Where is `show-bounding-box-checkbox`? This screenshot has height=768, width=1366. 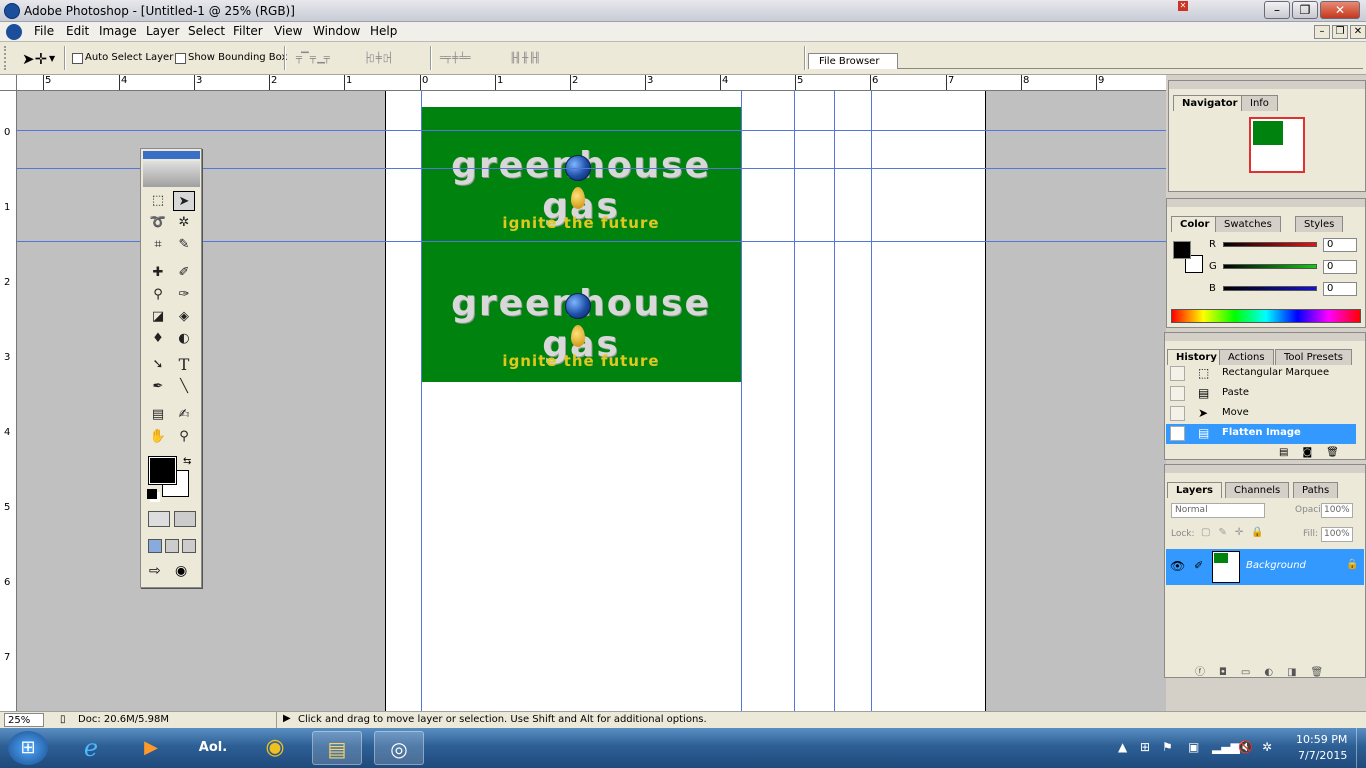 show-bounding-box-checkbox is located at coordinates (180, 58).